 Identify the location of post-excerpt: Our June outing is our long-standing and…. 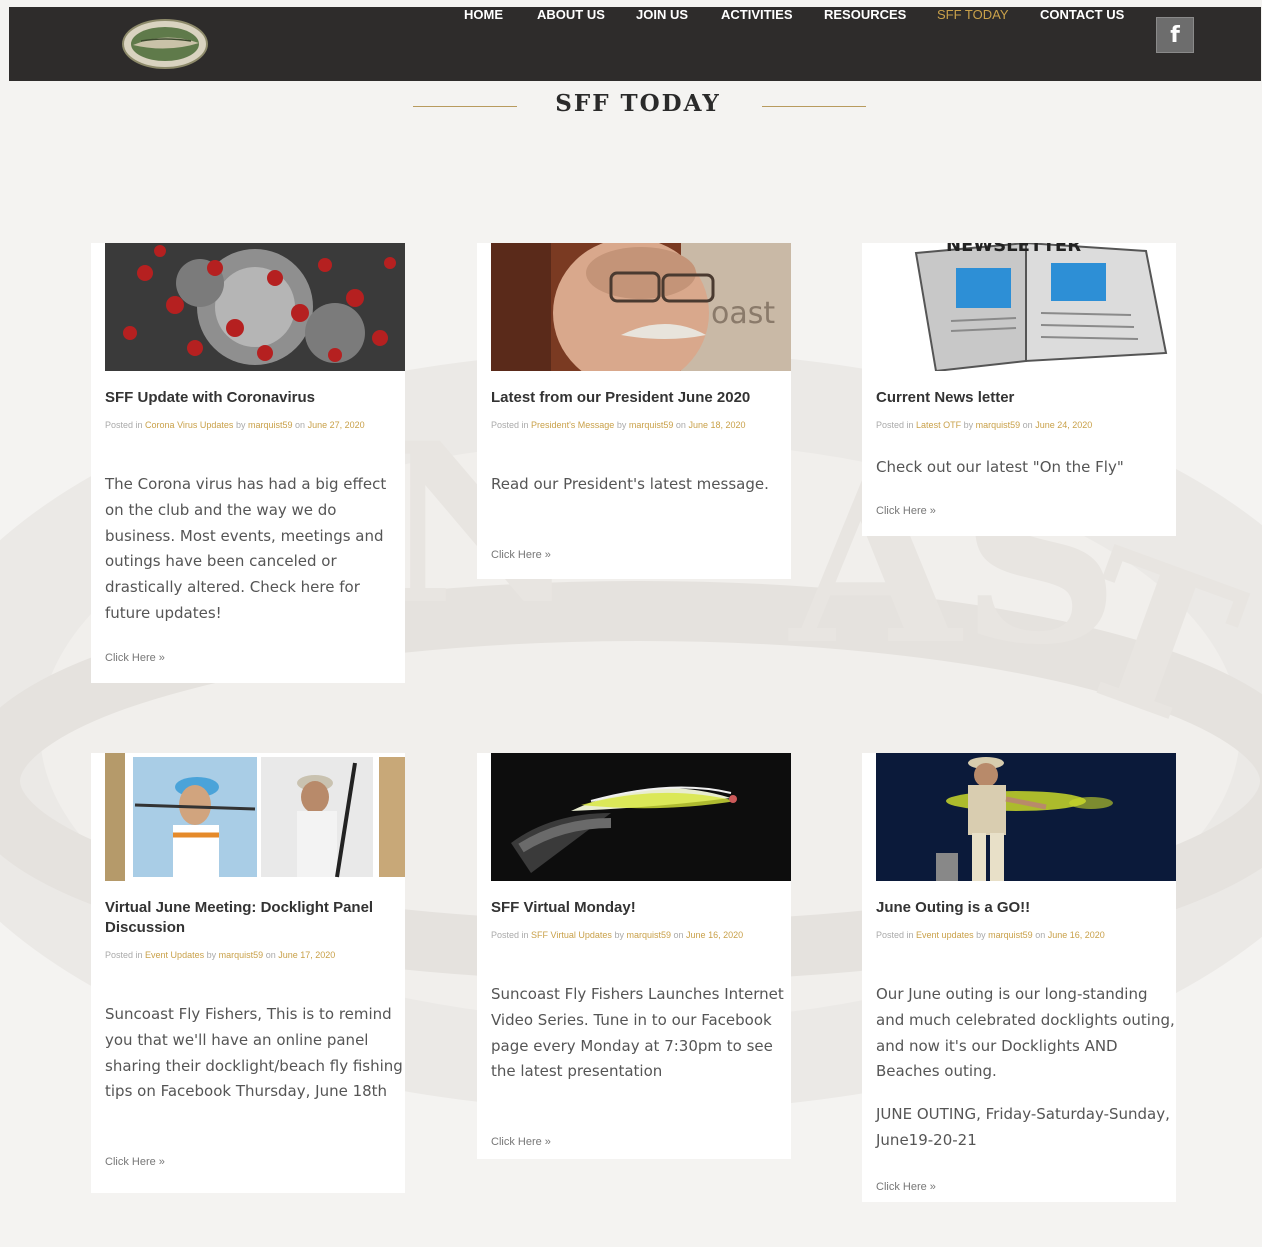
(1025, 1033).